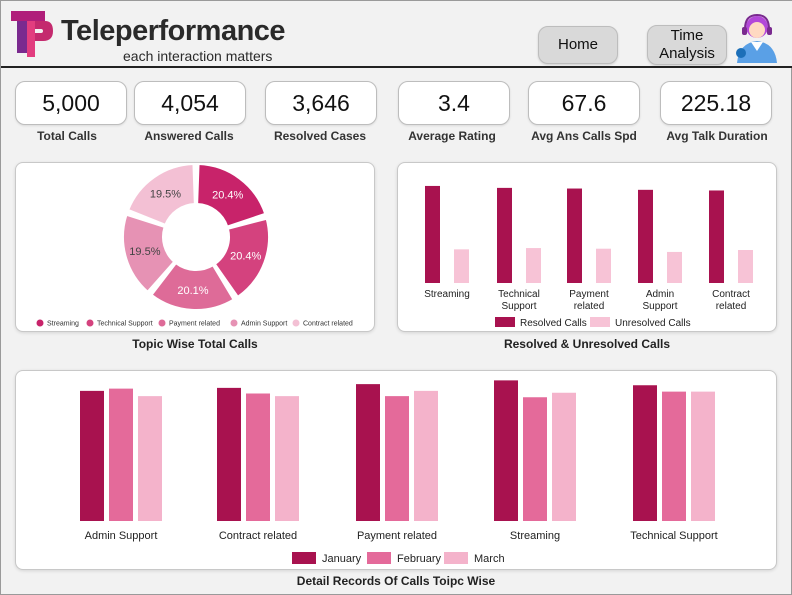 The width and height of the screenshot is (792, 595). Describe the element at coordinates (258, 536) in the screenshot. I see `category-label: Contract related` at that location.